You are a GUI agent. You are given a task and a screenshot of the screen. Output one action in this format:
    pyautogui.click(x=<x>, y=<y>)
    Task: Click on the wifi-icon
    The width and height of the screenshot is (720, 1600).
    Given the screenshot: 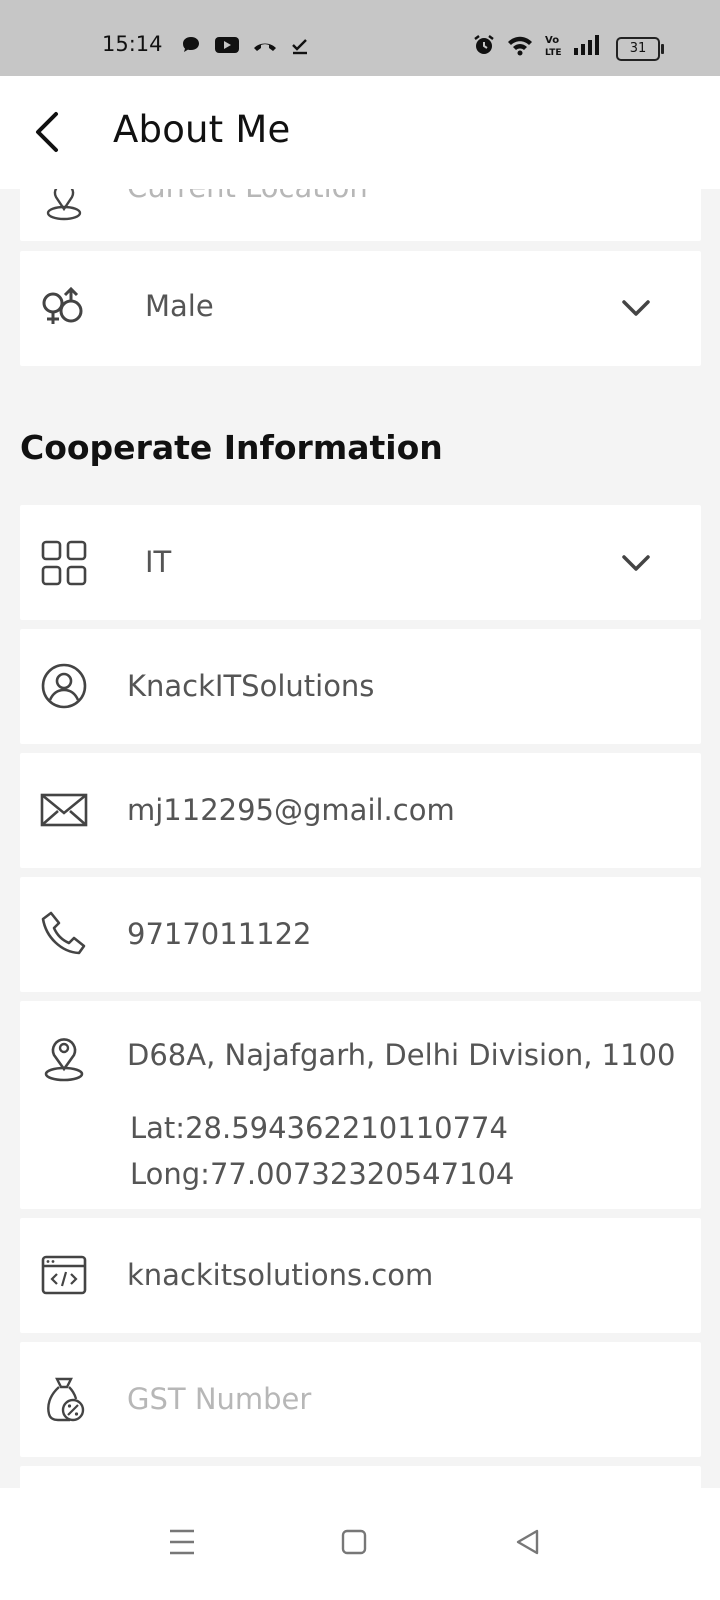 What is the action you would take?
    pyautogui.click(x=520, y=46)
    